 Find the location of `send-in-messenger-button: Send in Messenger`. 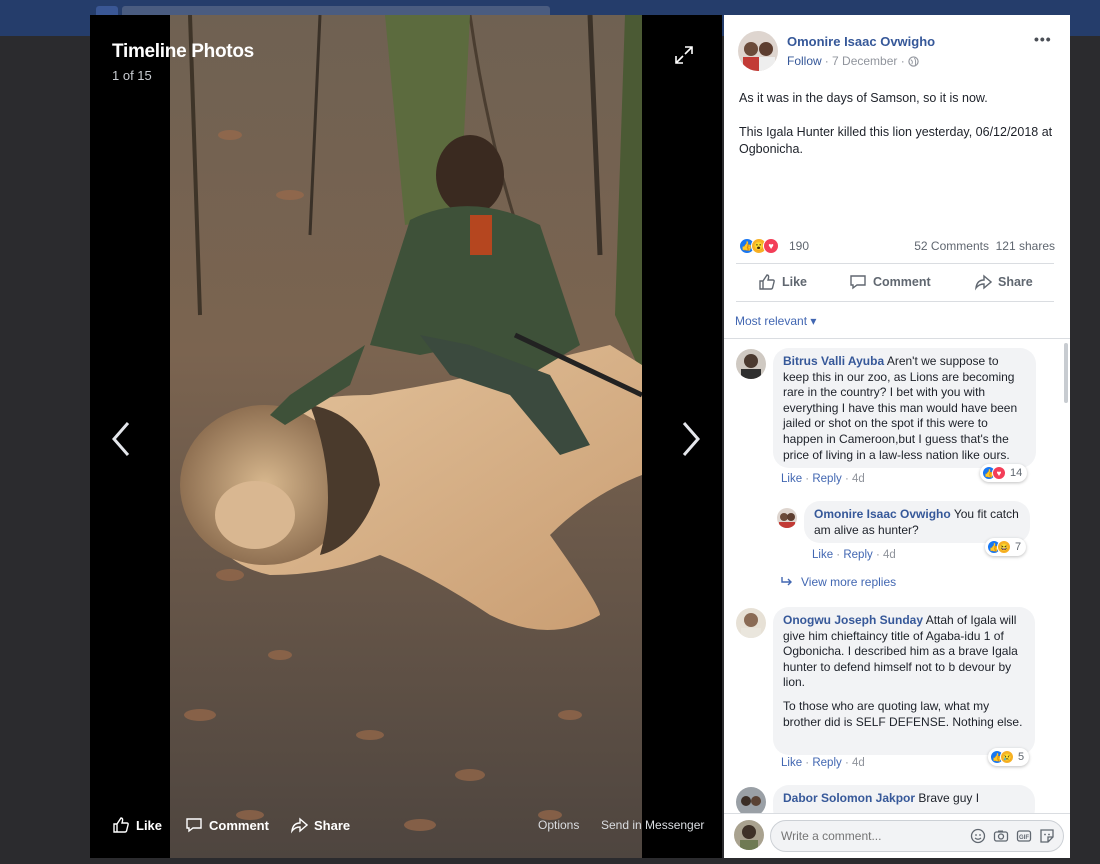

send-in-messenger-button: Send in Messenger is located at coordinates (652, 825).